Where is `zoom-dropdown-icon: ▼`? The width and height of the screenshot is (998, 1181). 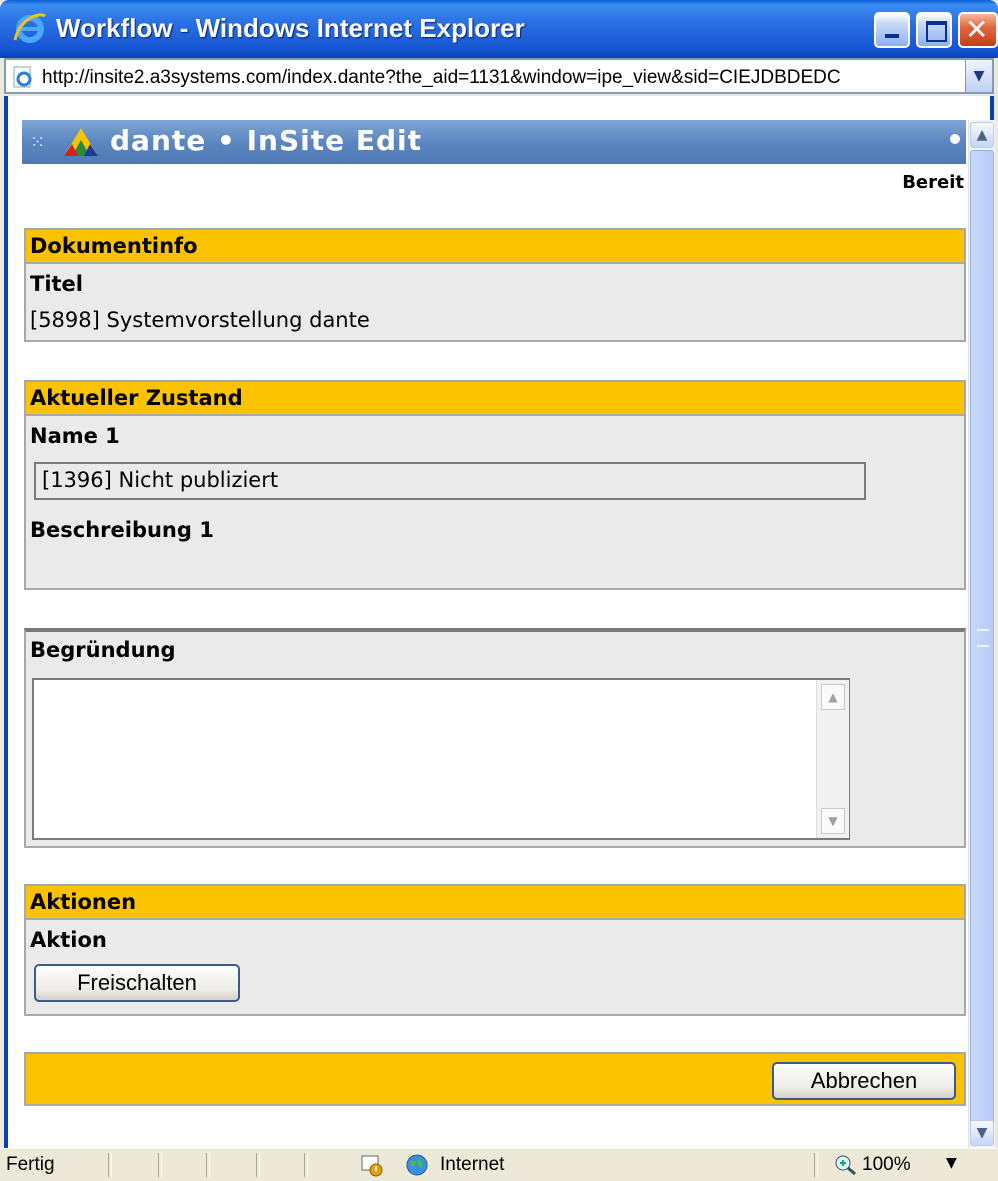 zoom-dropdown-icon: ▼ is located at coordinates (951, 1163).